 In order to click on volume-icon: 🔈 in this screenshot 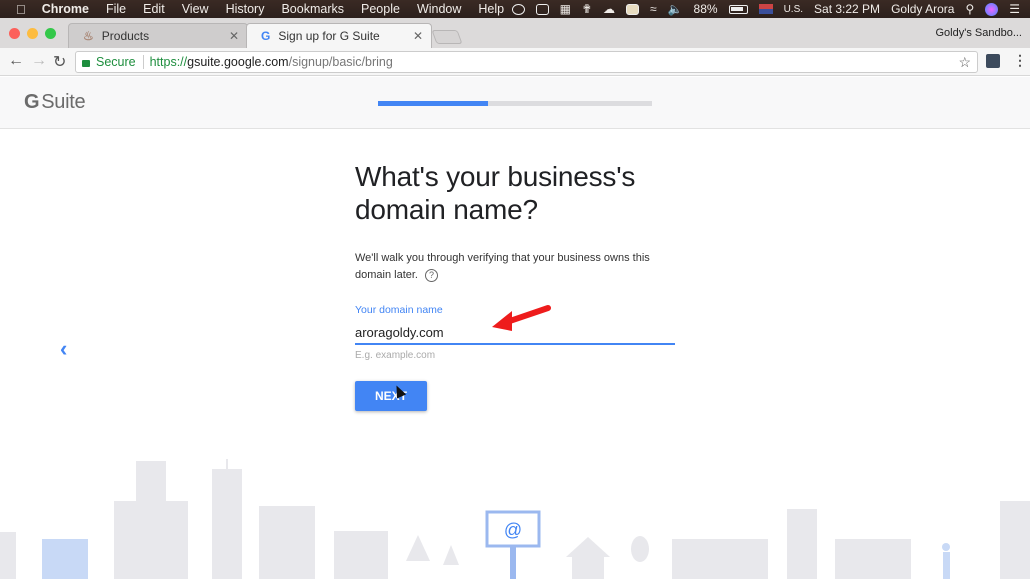, I will do `click(675, 9)`.